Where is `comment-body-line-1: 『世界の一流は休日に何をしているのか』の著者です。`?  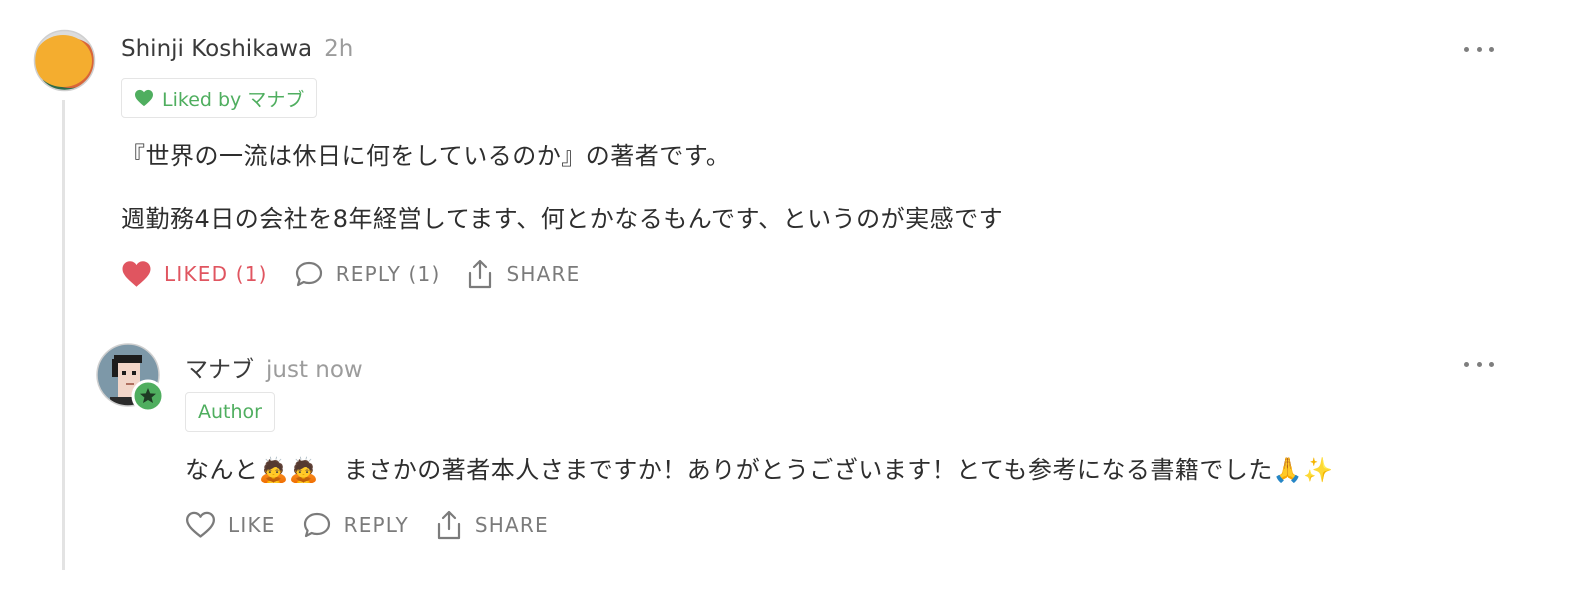
comment-body-line-1: 『世界の一流は休日に何をしているのか』の著者です。 is located at coordinates (426, 156).